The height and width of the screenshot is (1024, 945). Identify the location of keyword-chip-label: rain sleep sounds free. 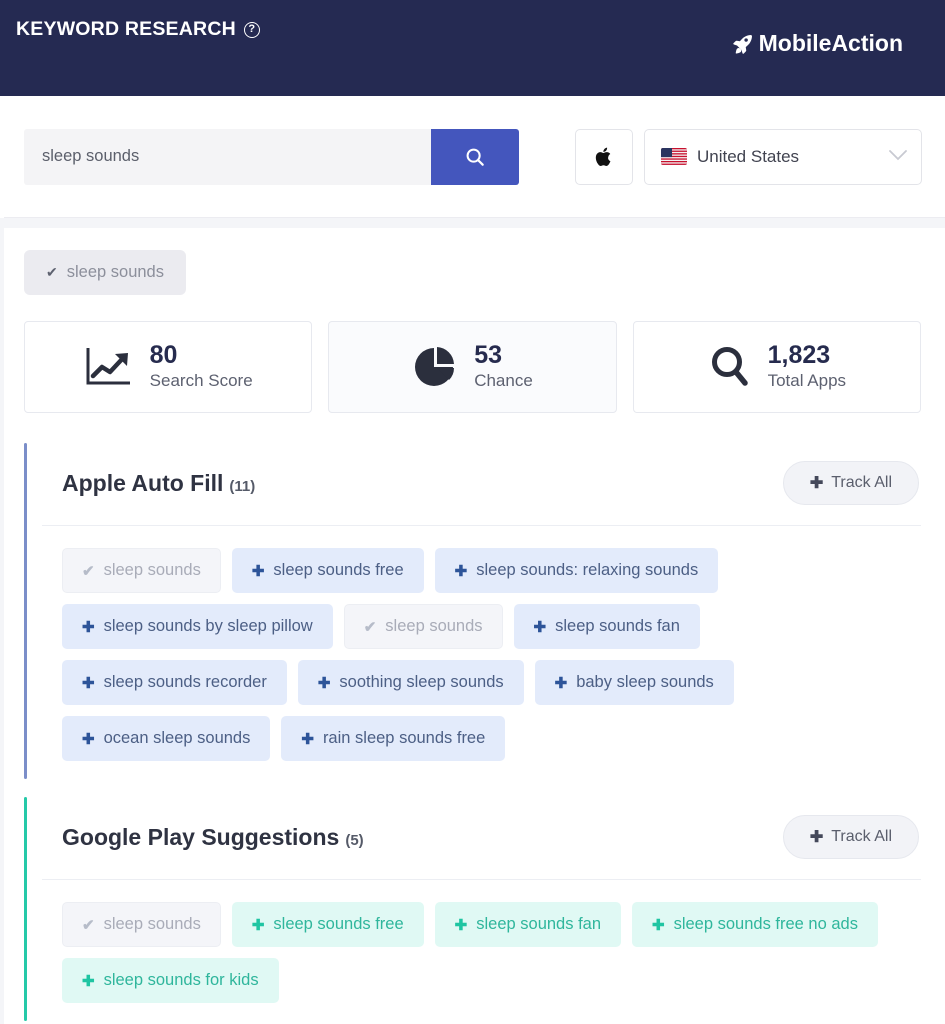
(404, 738).